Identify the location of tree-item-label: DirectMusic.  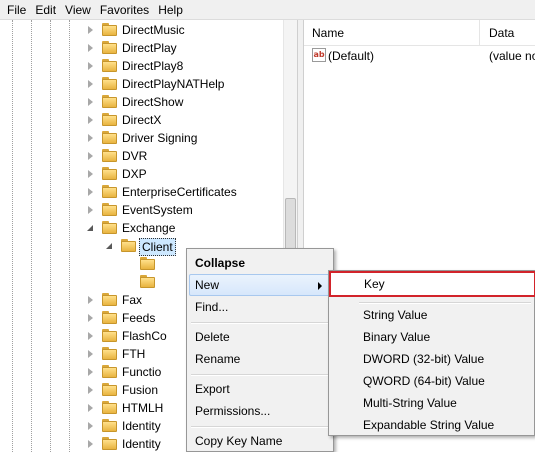
(153, 30).